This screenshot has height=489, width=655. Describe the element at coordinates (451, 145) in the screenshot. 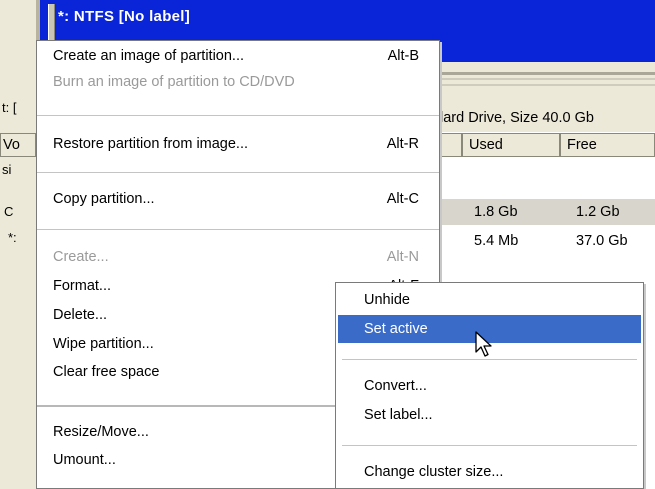

I see `column-header-blank` at that location.